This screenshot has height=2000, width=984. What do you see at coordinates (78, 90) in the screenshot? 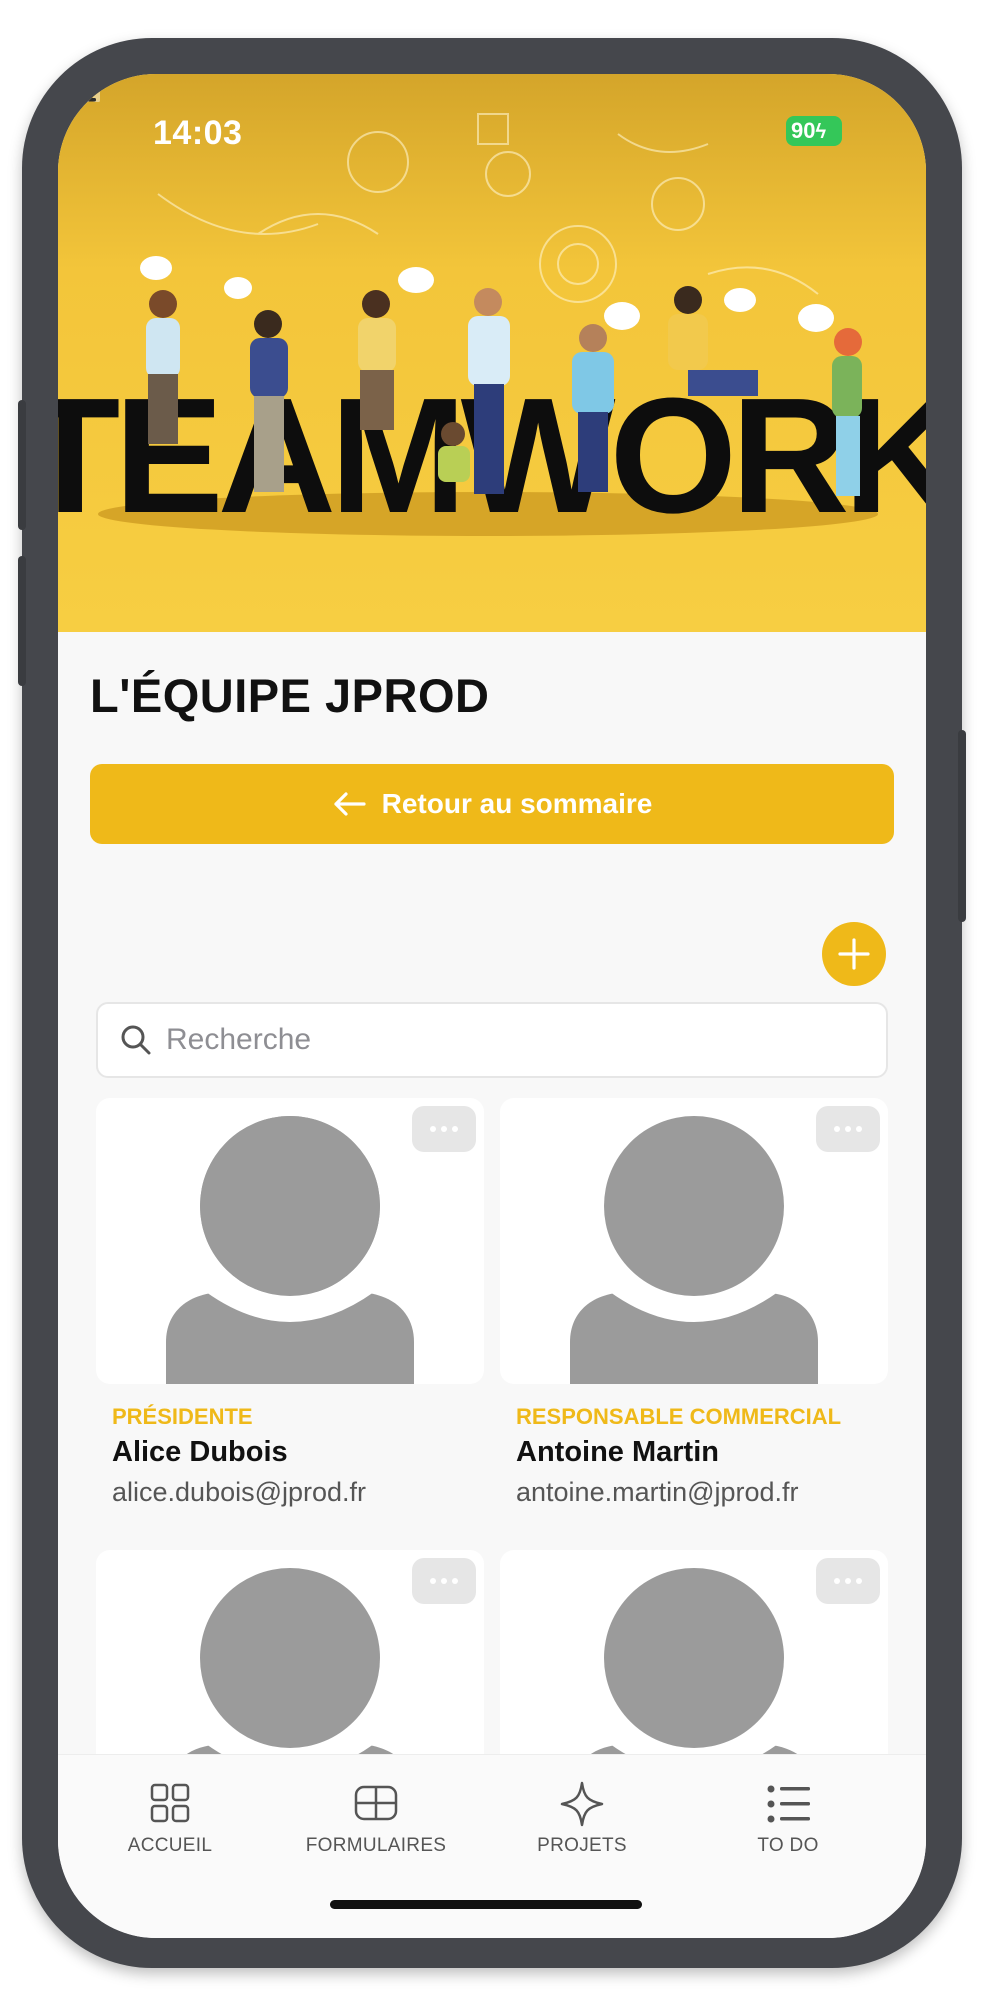
I see `hamburger-menu-icon` at bounding box center [78, 90].